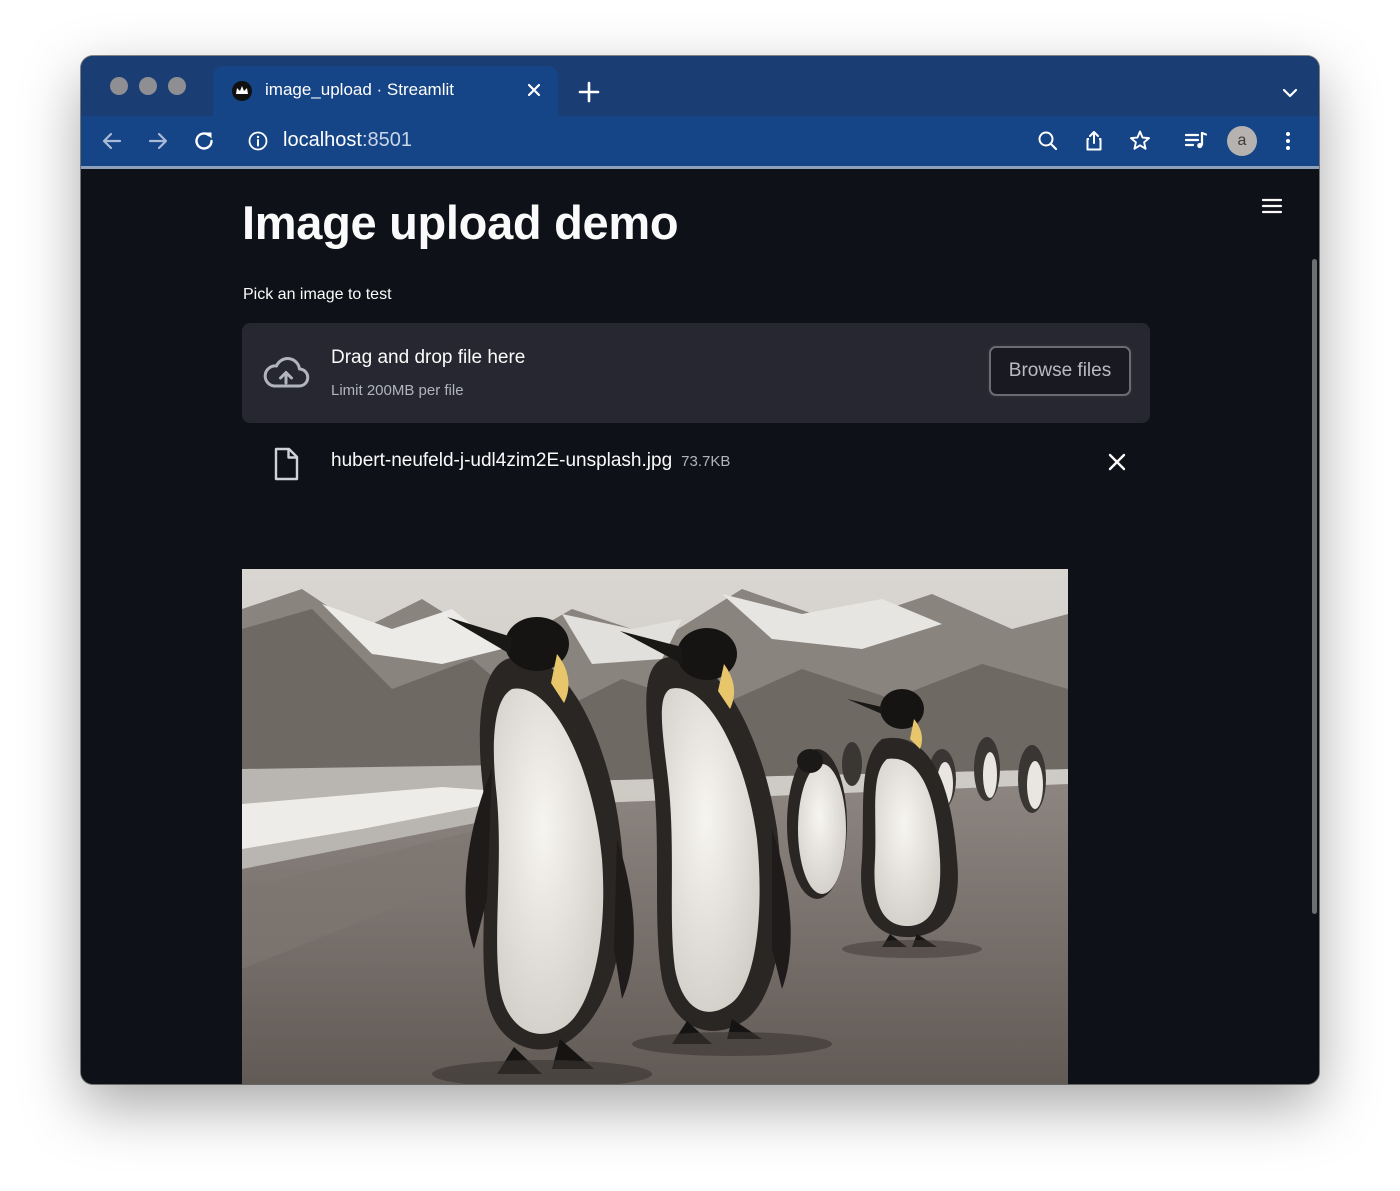 This screenshot has height=1191, width=1400. Describe the element at coordinates (1094, 141) in the screenshot. I see `share-icon` at that location.